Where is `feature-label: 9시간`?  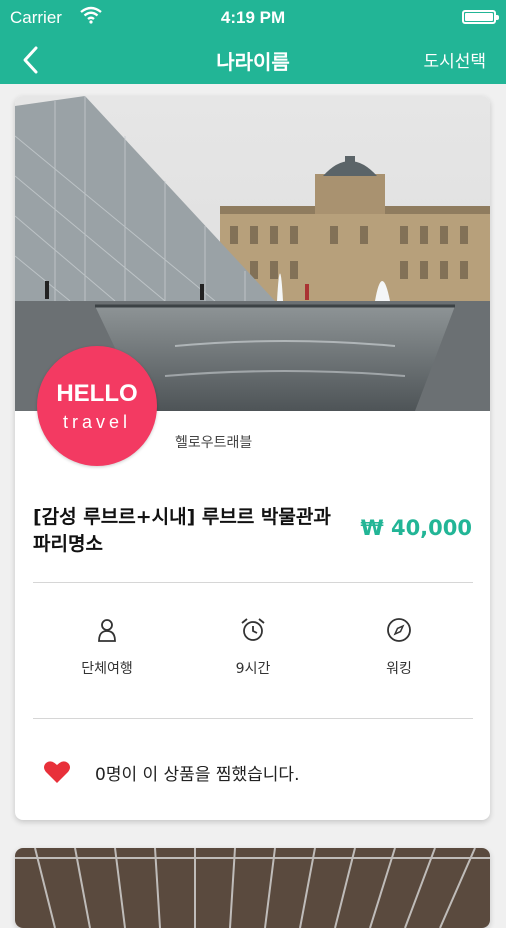 feature-label: 9시간 is located at coordinates (253, 669).